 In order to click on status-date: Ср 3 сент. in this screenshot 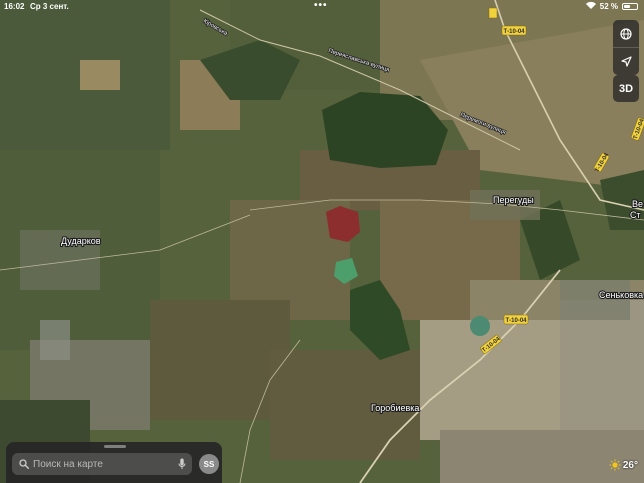, I will do `click(49, 6)`.